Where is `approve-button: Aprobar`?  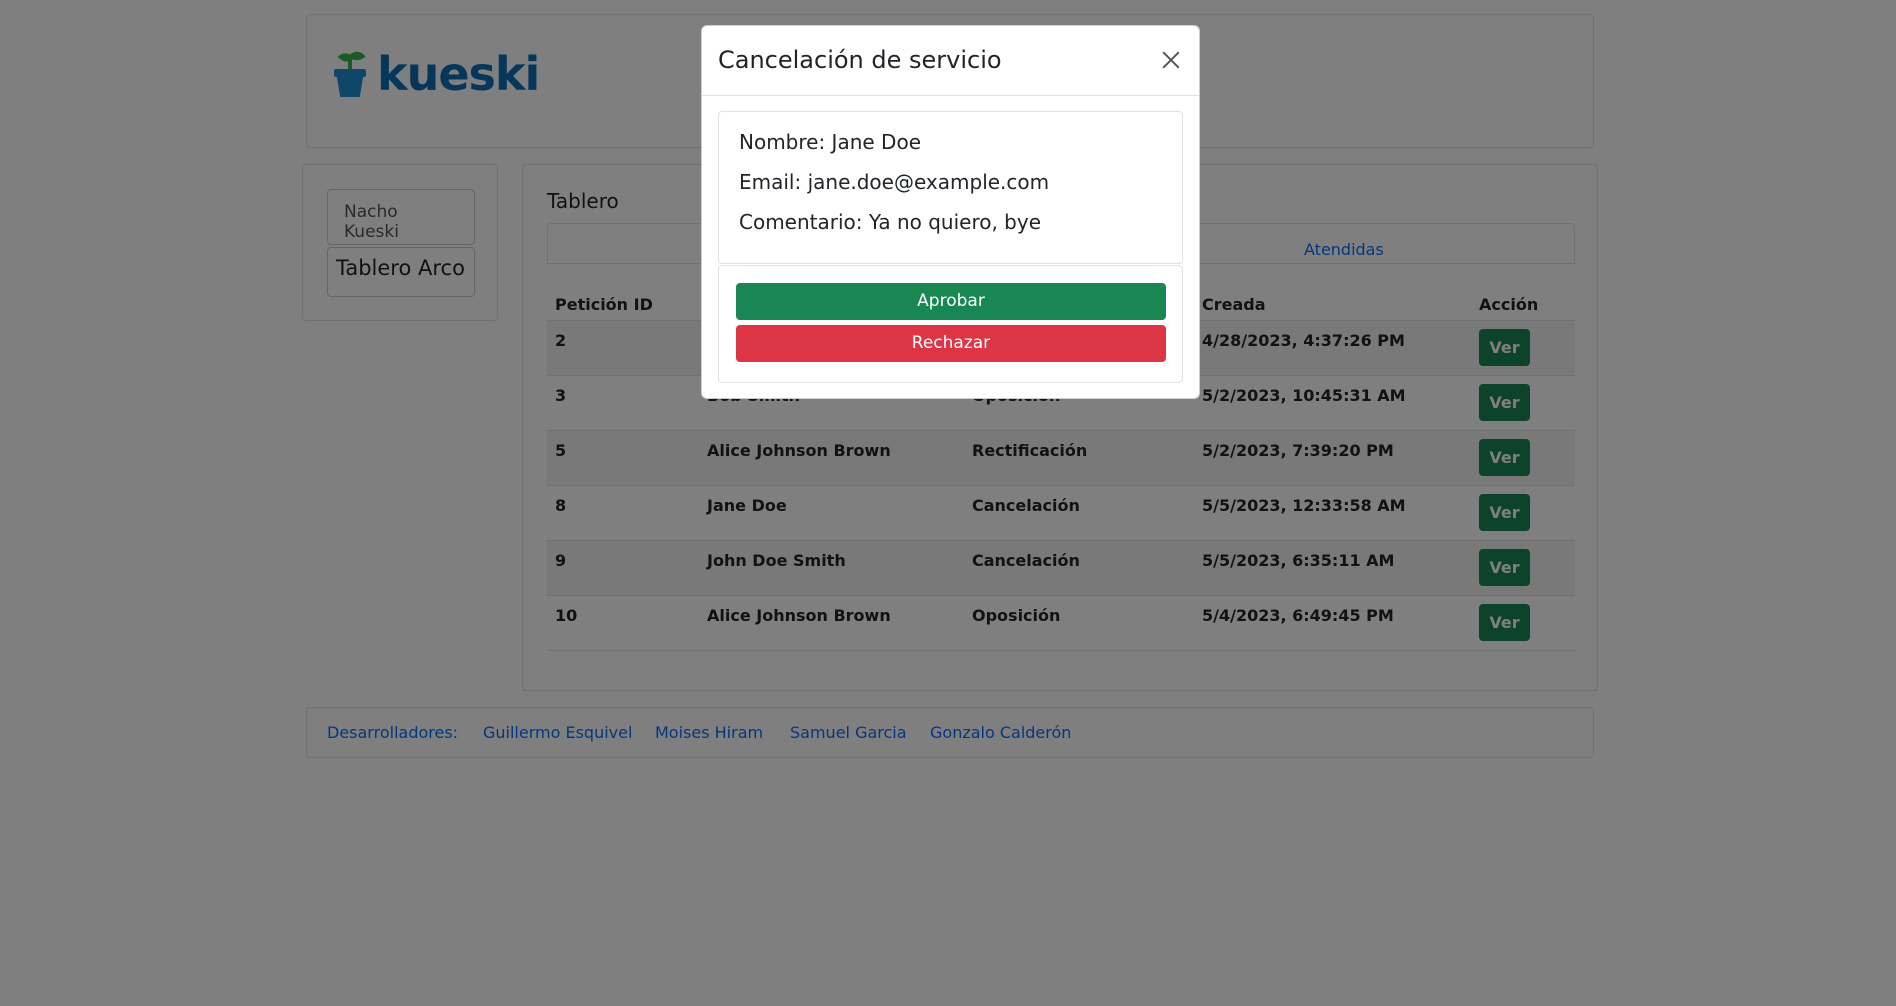
approve-button: Aprobar is located at coordinates (951, 301).